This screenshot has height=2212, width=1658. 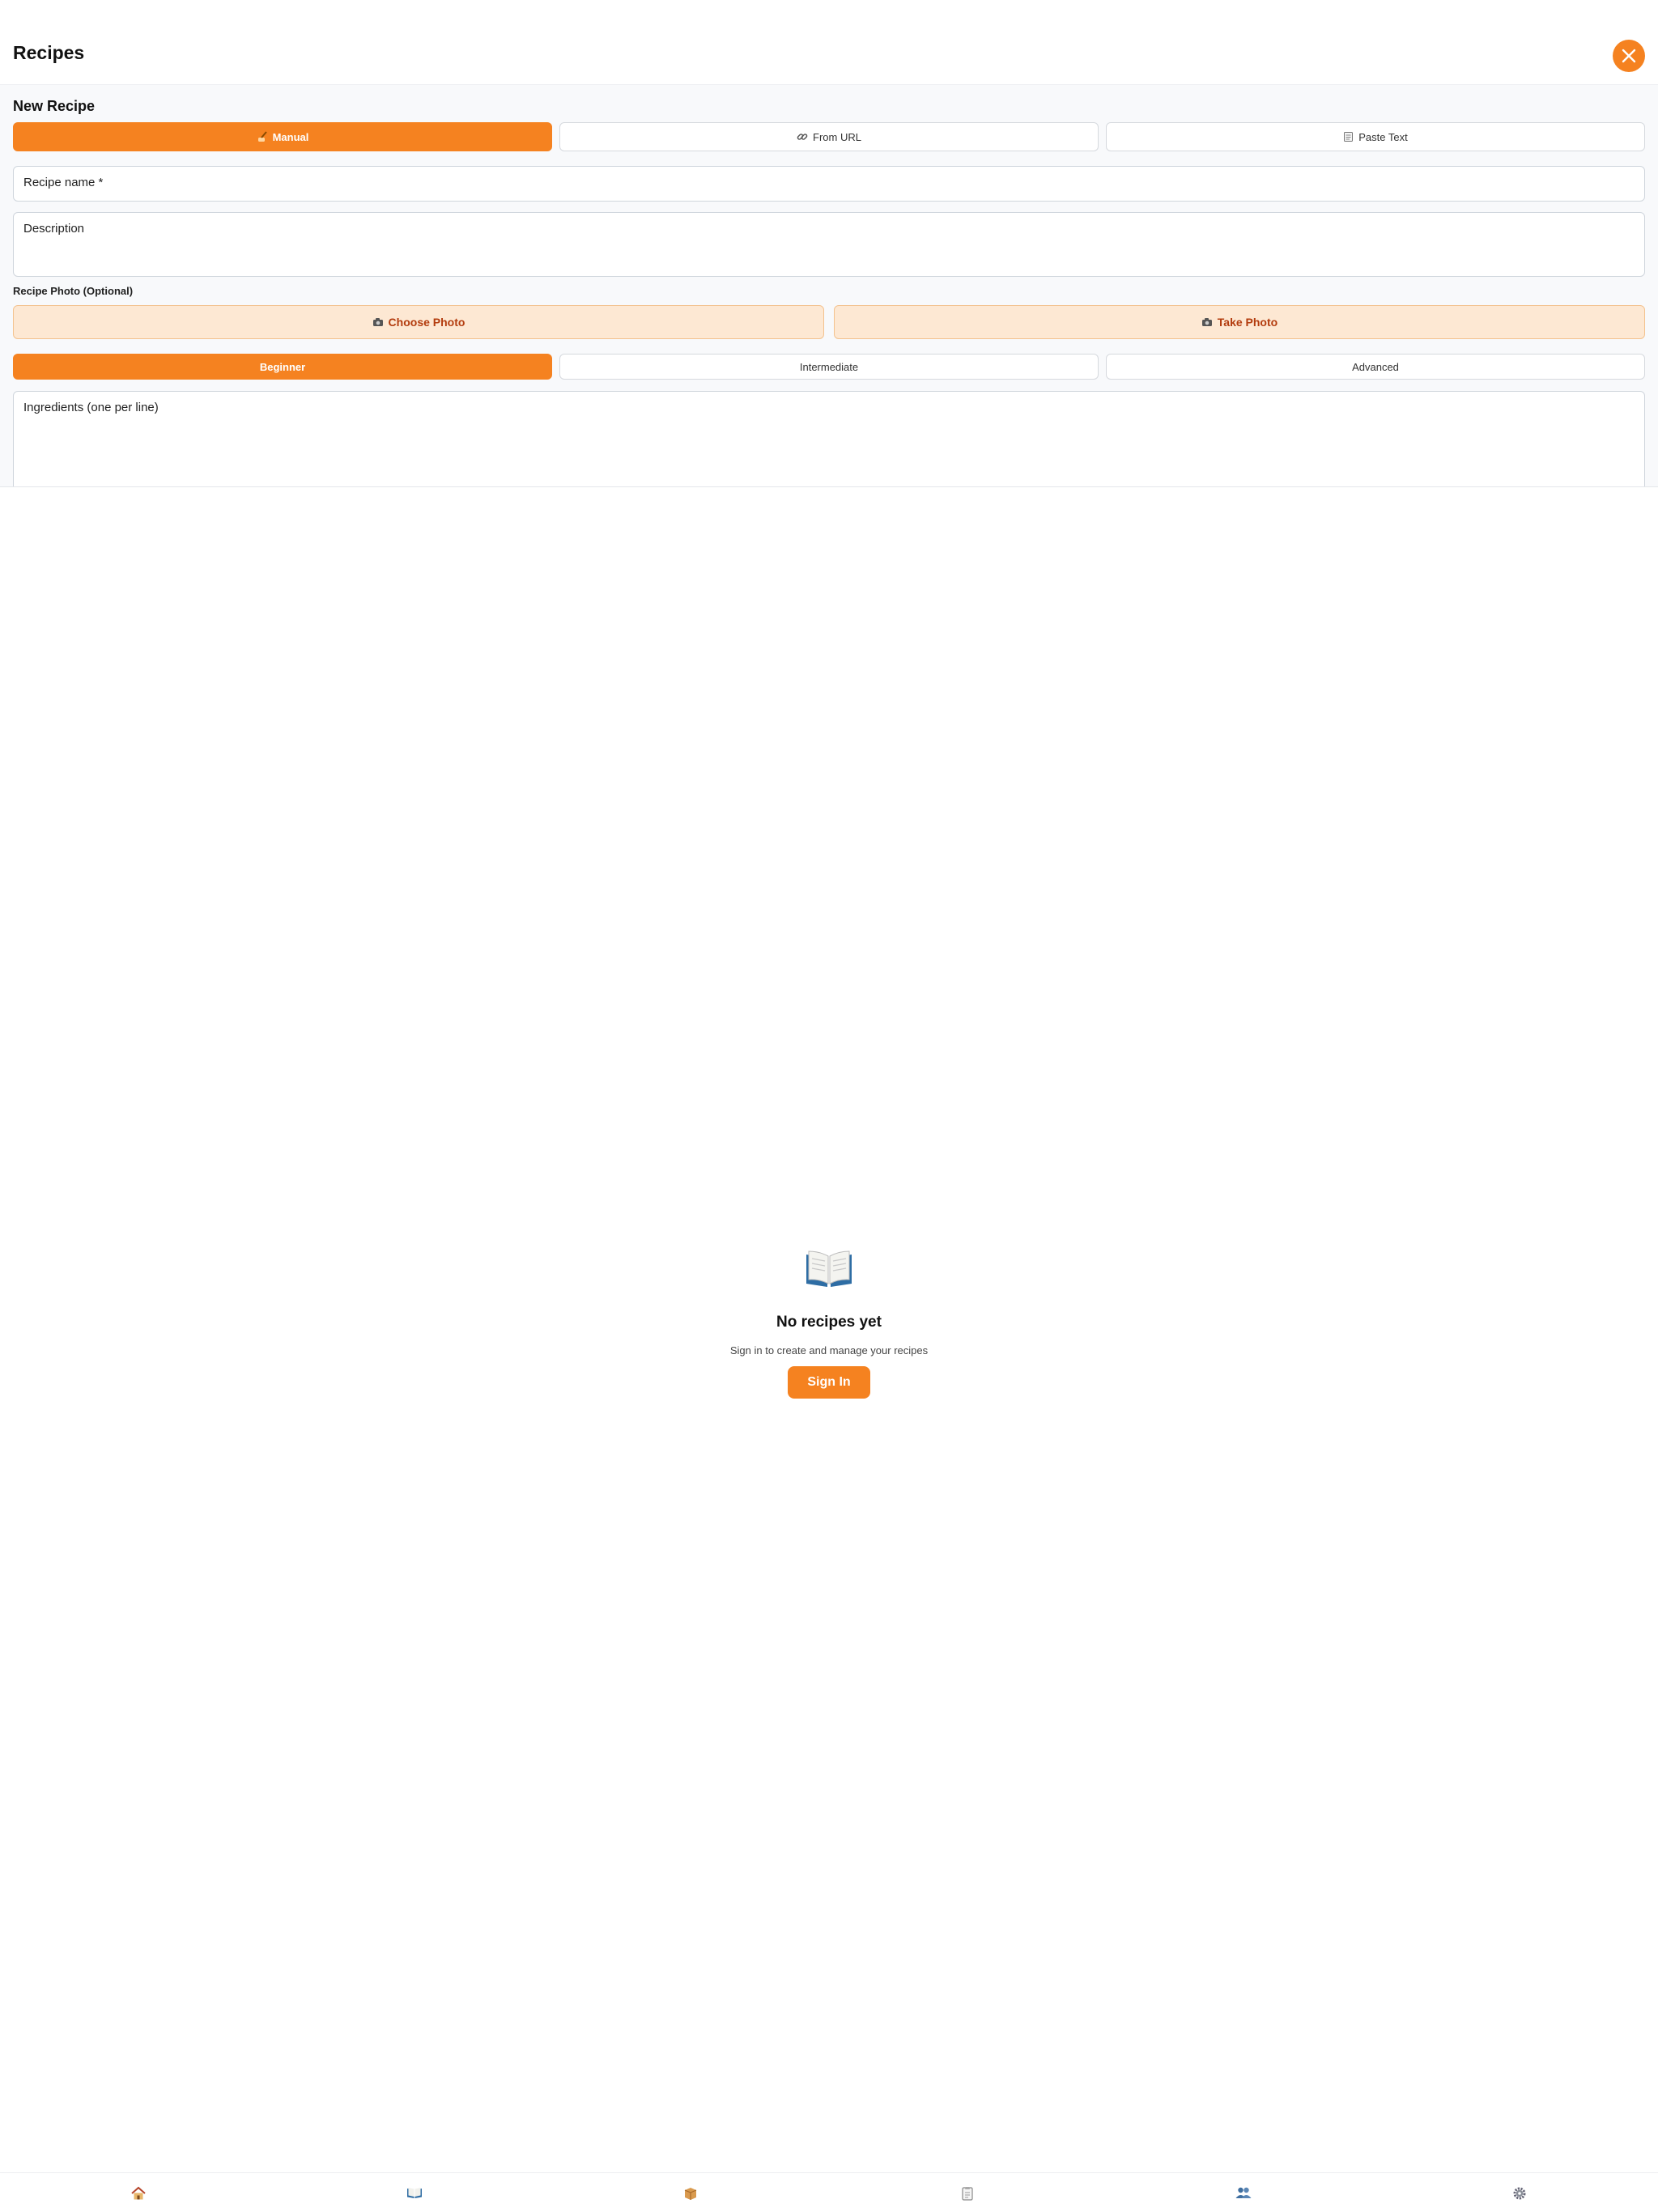 What do you see at coordinates (290, 136) in the screenshot?
I see `mode-tab-label: Manual` at bounding box center [290, 136].